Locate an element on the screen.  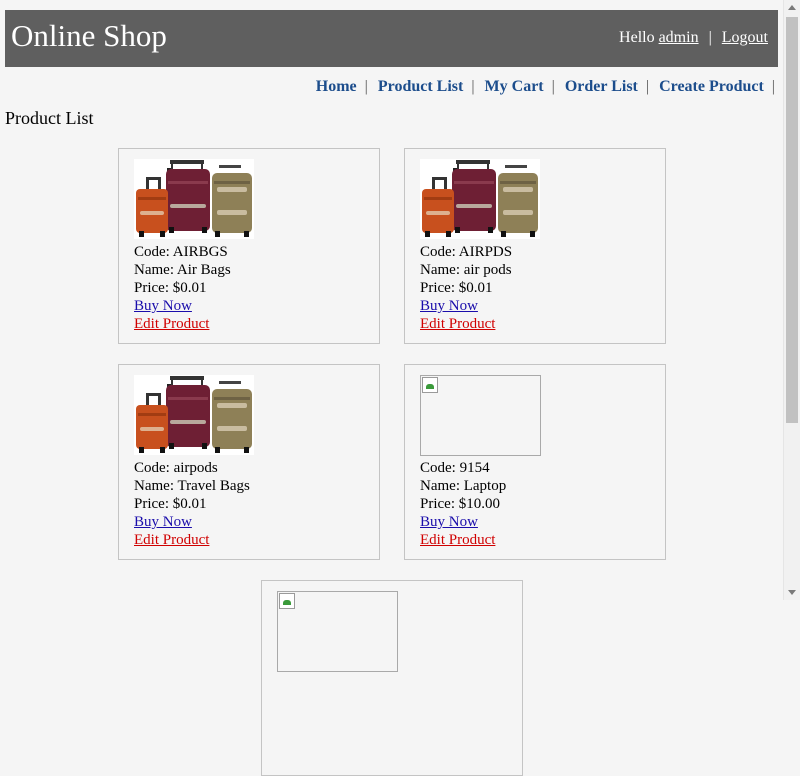
product-card is located at coordinates (392, 678).